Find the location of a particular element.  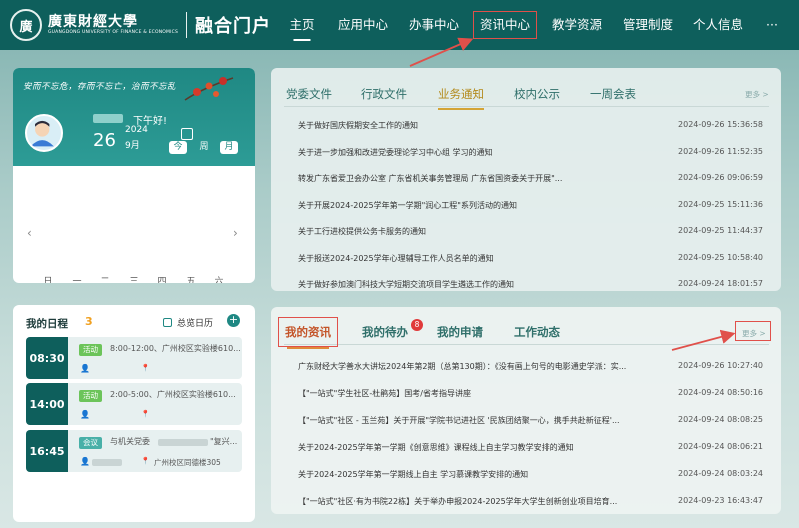

add-schedule-button: + is located at coordinates (233, 320).